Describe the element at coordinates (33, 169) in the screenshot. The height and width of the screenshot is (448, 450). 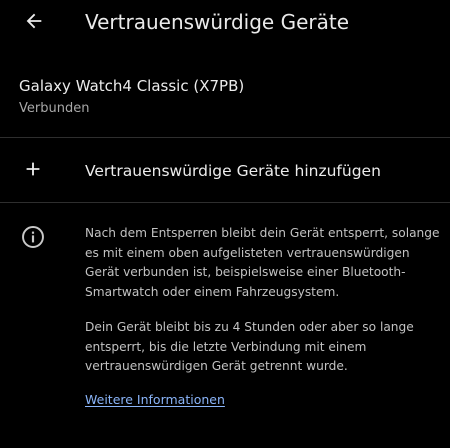
I see `plus-icon` at that location.